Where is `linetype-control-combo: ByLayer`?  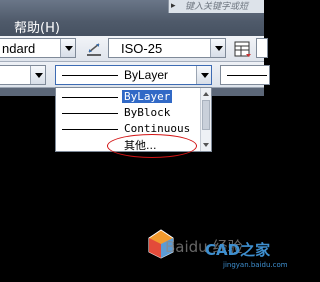 linetype-control-combo: ByLayer is located at coordinates (133, 75).